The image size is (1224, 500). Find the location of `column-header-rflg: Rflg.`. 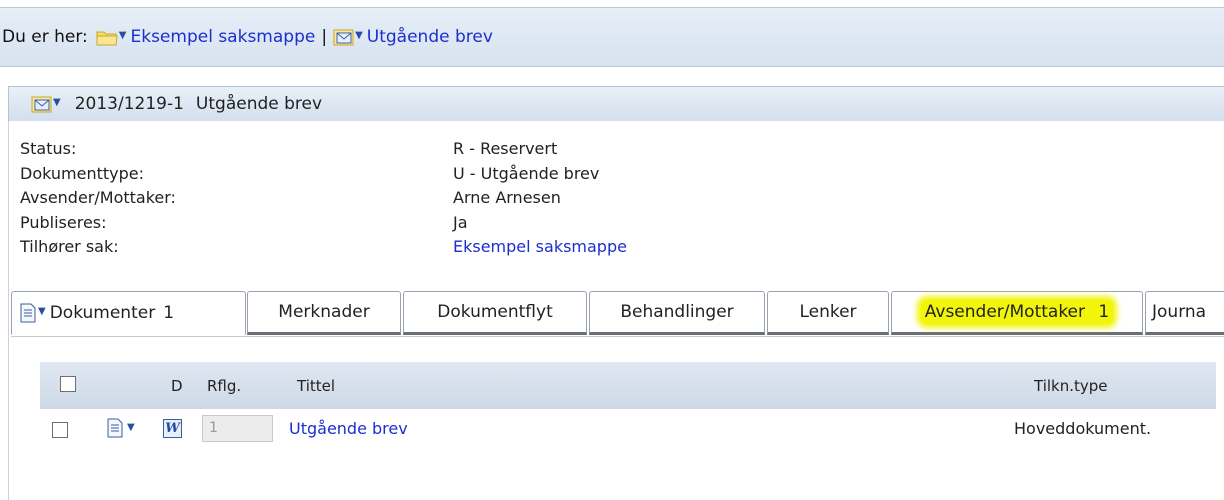

column-header-rflg: Rflg. is located at coordinates (224, 386).